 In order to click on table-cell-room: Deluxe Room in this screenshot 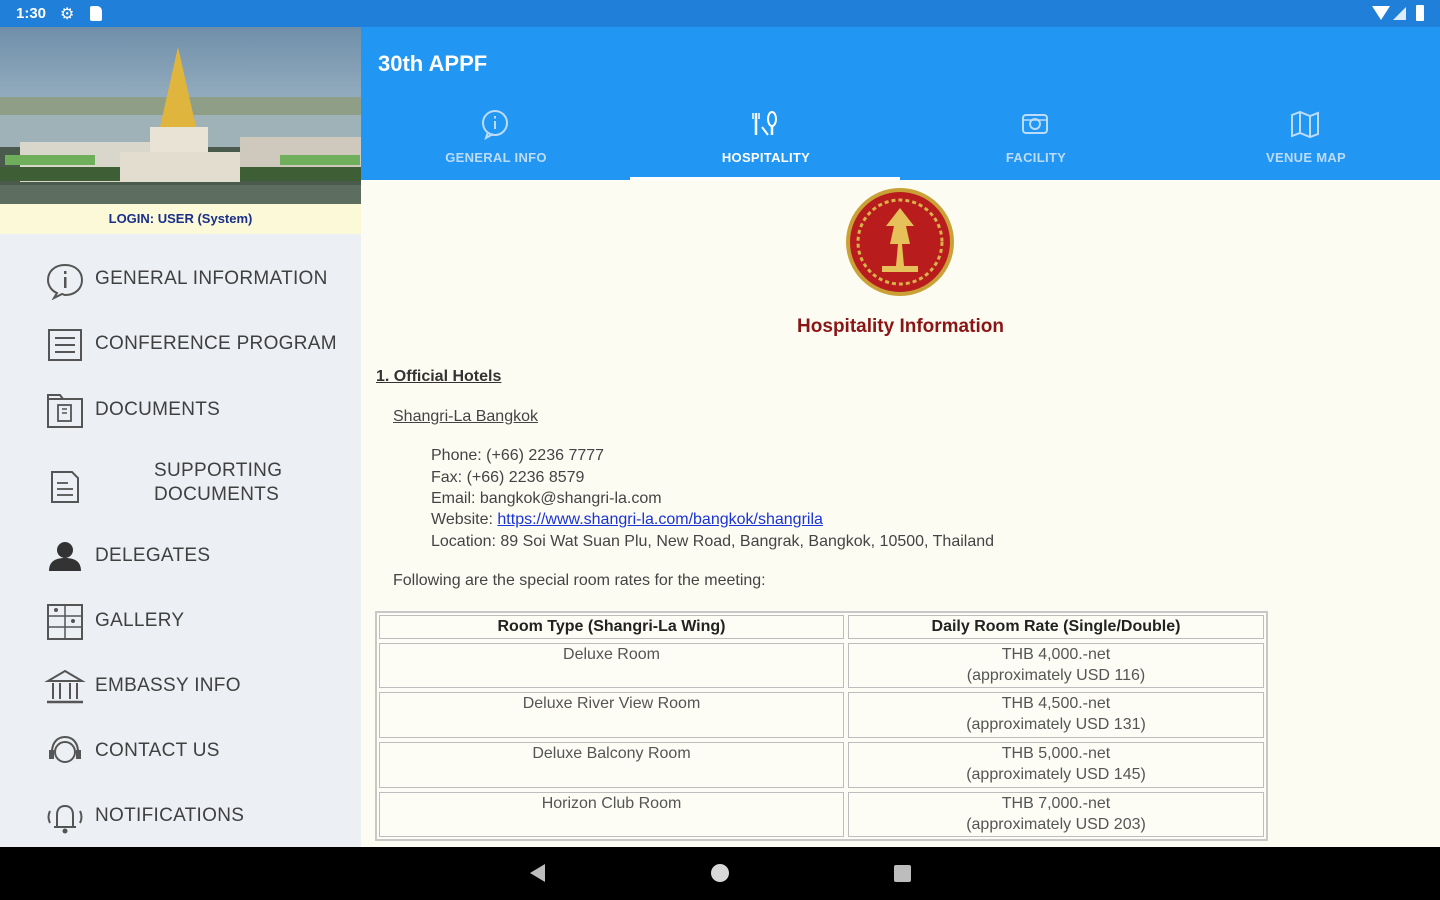, I will do `click(611, 665)`.